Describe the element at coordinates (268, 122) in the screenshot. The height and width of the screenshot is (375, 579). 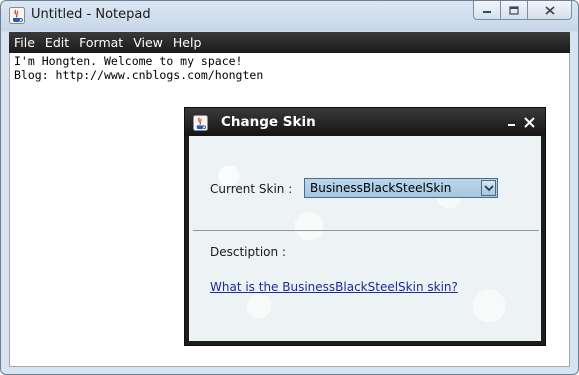
I see `dialog-title: Change Skin` at that location.